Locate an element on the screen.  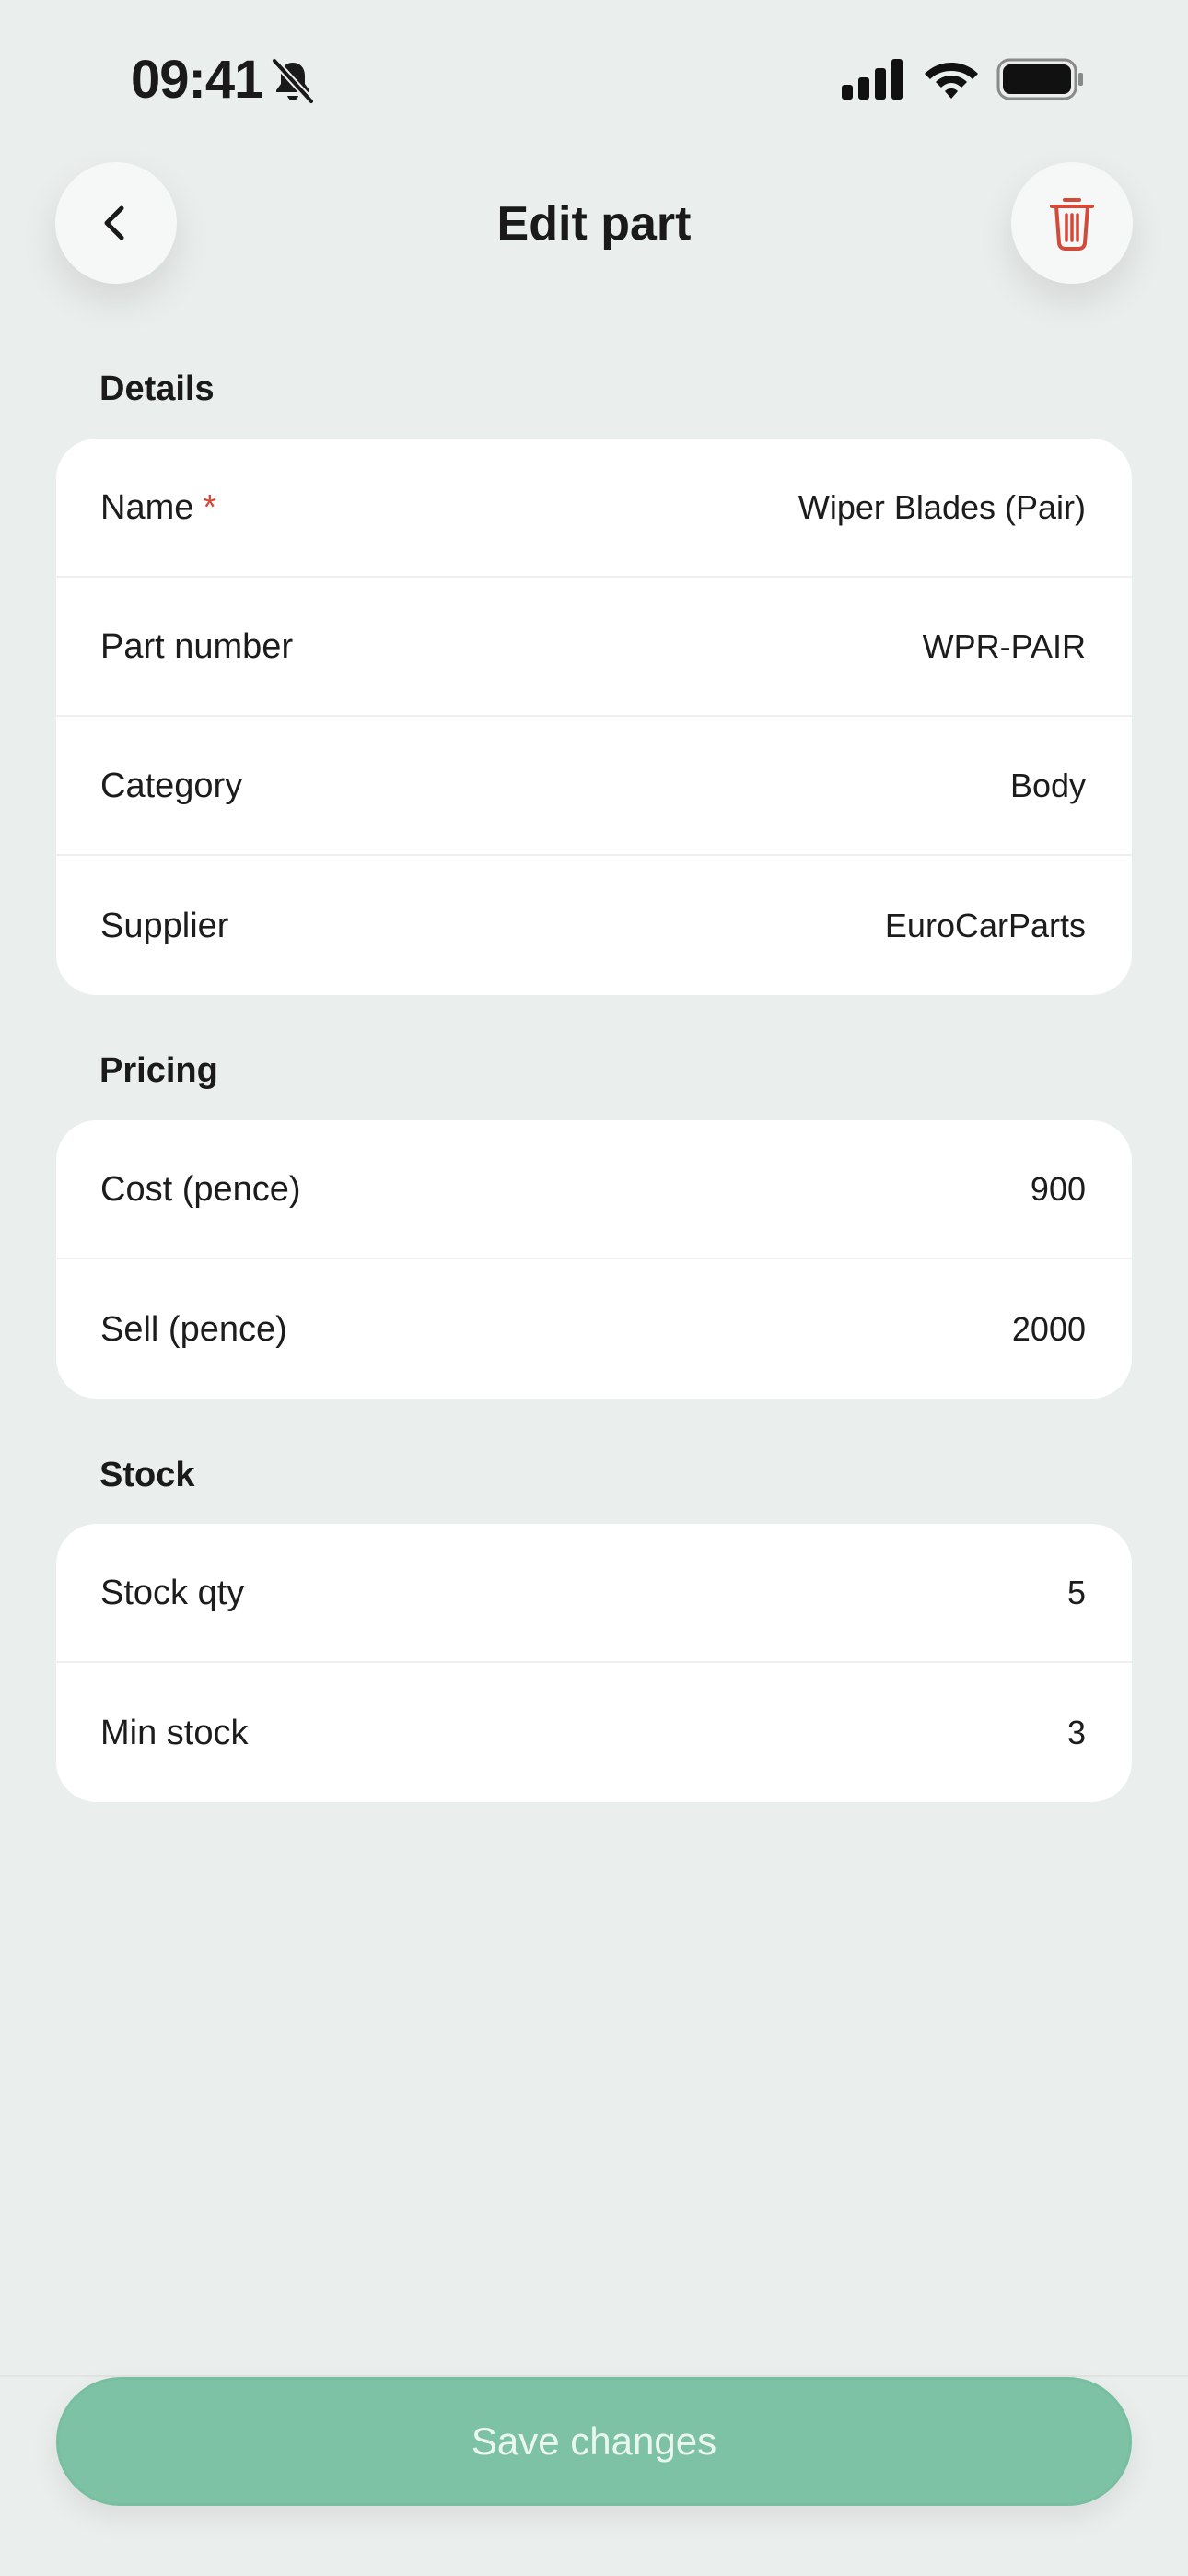
status-time: 09:41 is located at coordinates (197, 80).